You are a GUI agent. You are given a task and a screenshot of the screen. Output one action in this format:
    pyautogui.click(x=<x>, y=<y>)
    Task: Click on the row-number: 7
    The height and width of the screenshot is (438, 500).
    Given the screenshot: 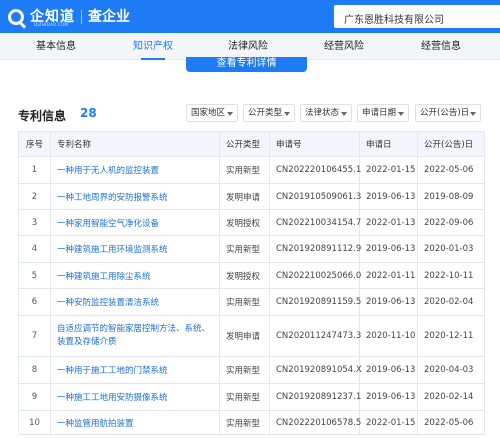 What is the action you would take?
    pyautogui.click(x=35, y=336)
    